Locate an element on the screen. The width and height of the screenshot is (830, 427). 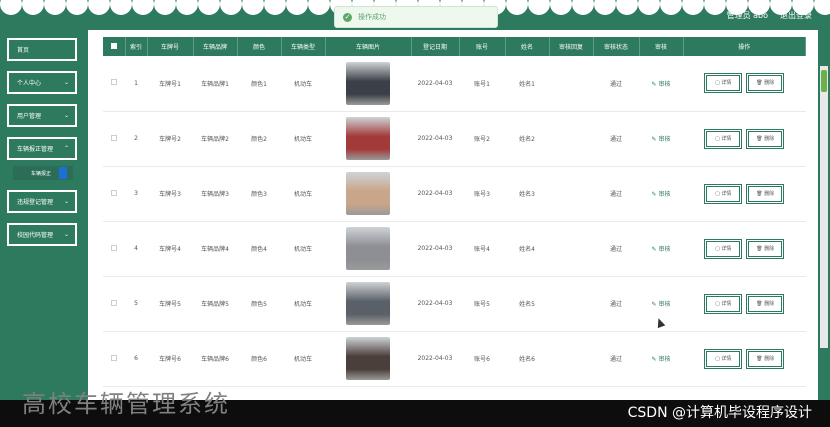
col-header: 账号 is located at coordinates (482, 46).